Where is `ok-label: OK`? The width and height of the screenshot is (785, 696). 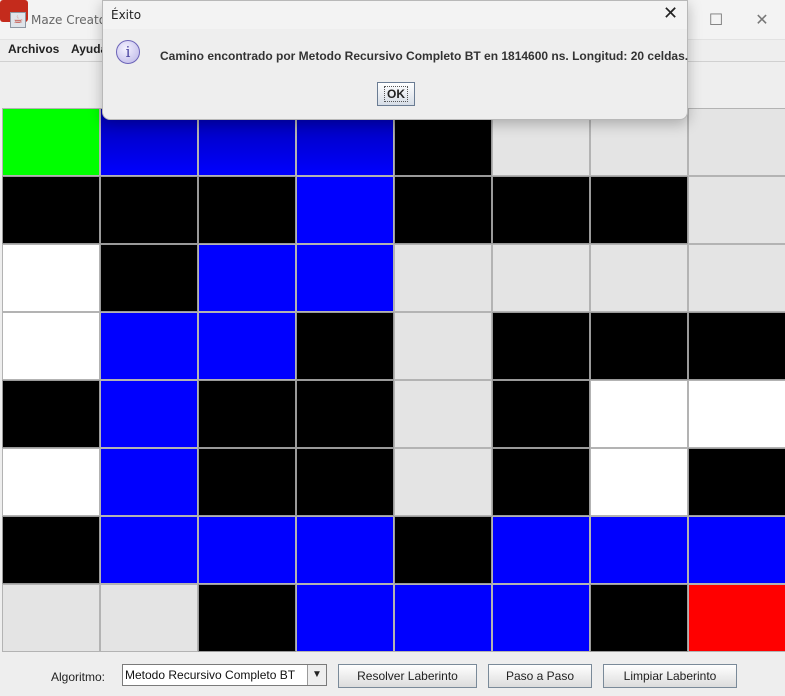
ok-label: OK is located at coordinates (396, 94).